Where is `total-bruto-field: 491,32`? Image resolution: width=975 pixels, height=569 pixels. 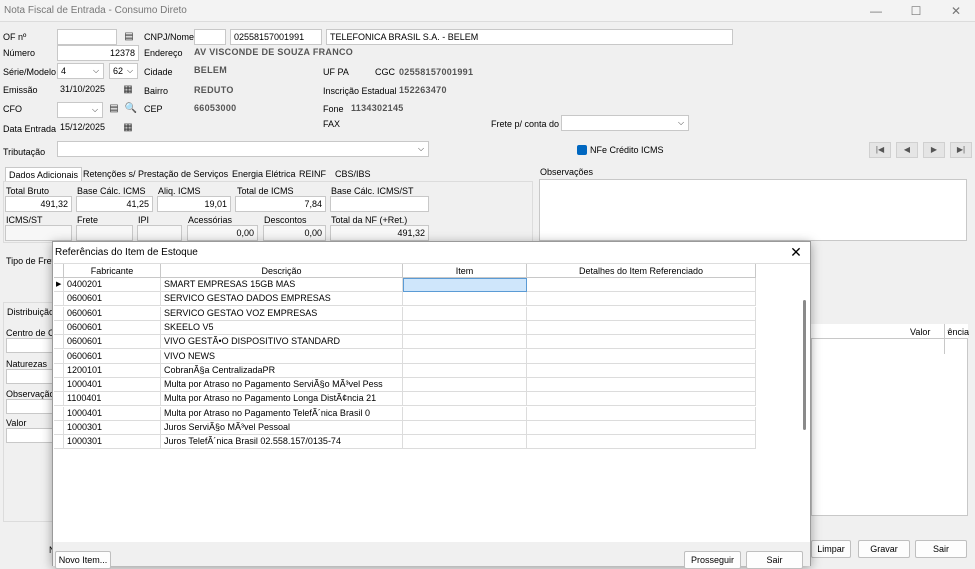
total-bruto-field: 491,32 is located at coordinates (38, 204).